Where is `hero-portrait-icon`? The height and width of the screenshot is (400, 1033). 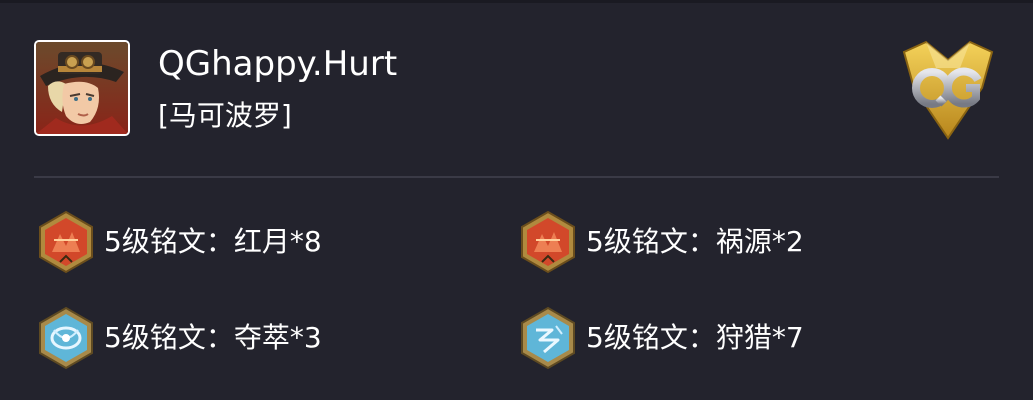 hero-portrait-icon is located at coordinates (82, 88).